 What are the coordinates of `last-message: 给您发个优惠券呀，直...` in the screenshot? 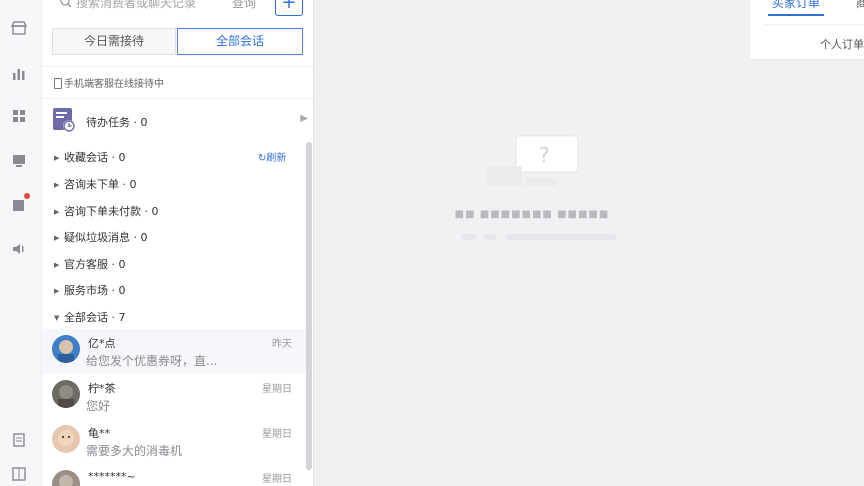 It's located at (152, 361).